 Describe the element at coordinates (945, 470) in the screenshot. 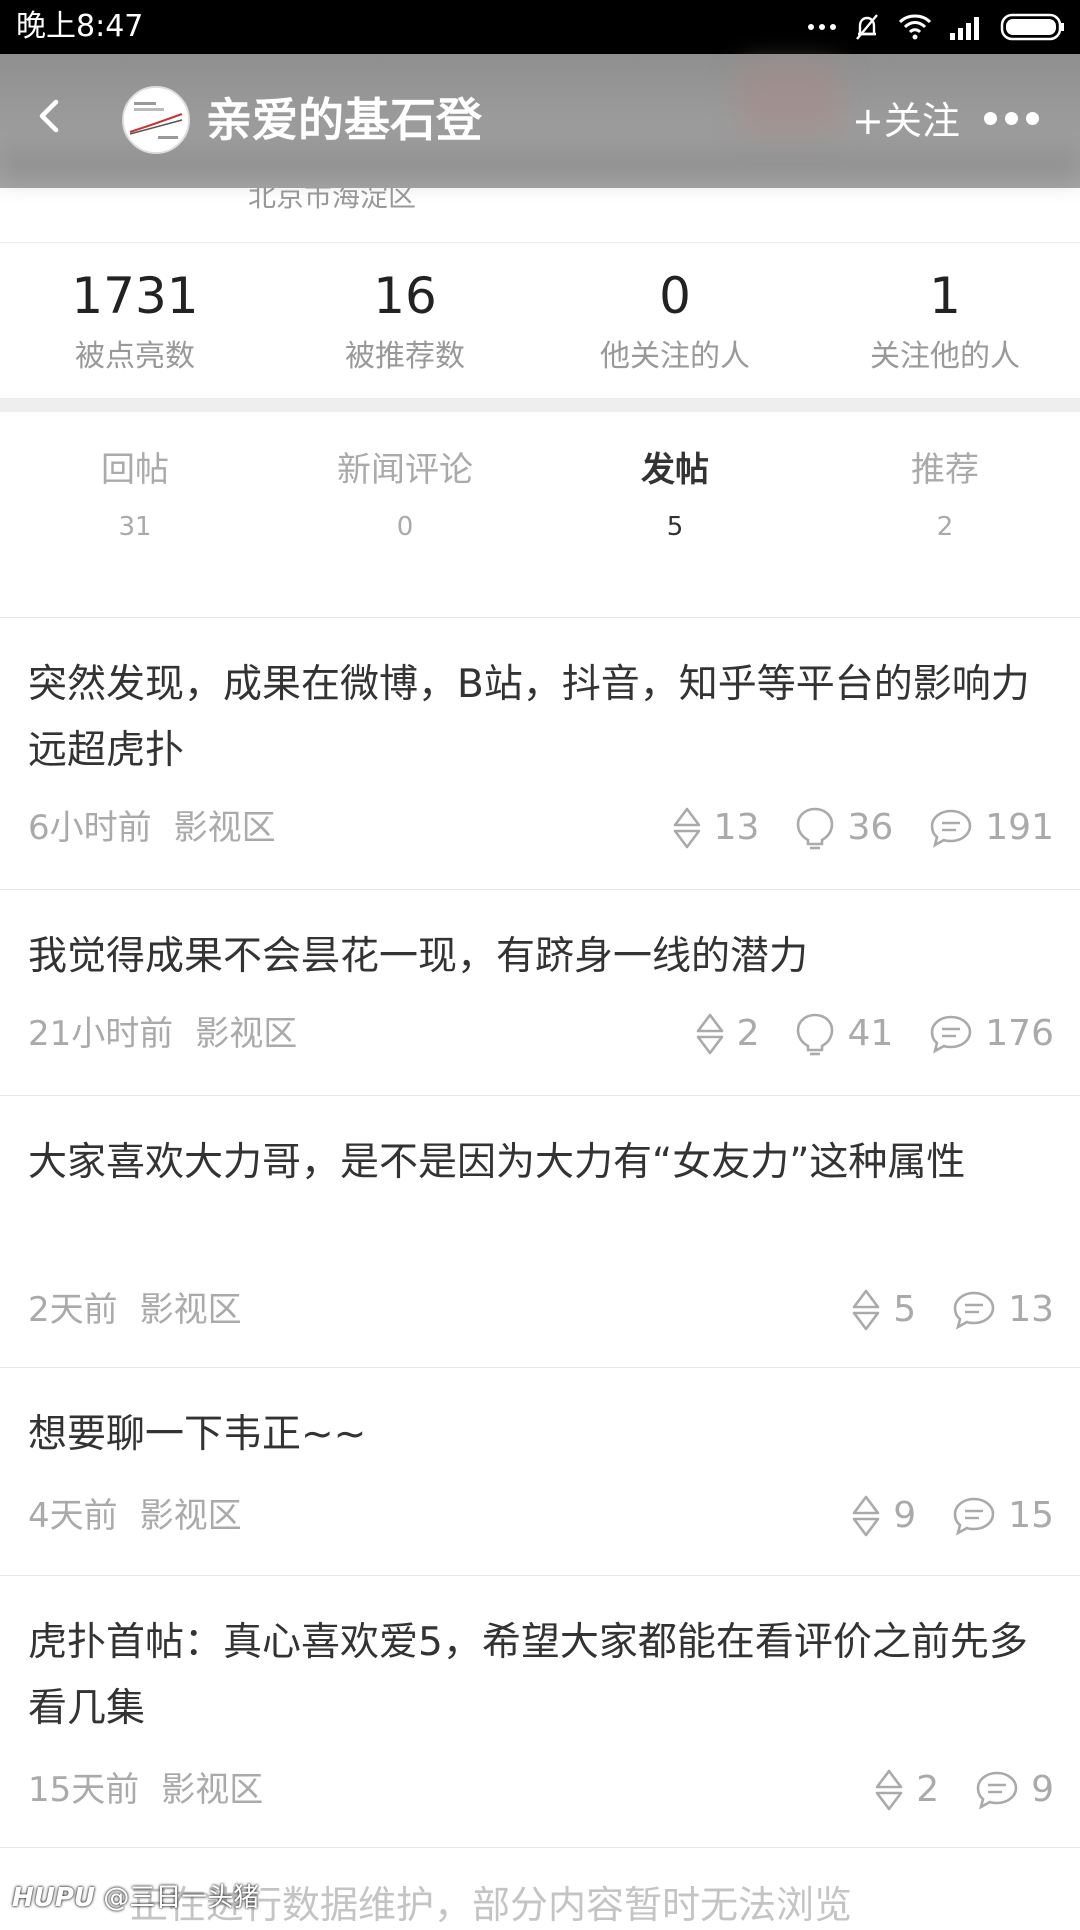

I see `tab-label: 推荐` at that location.